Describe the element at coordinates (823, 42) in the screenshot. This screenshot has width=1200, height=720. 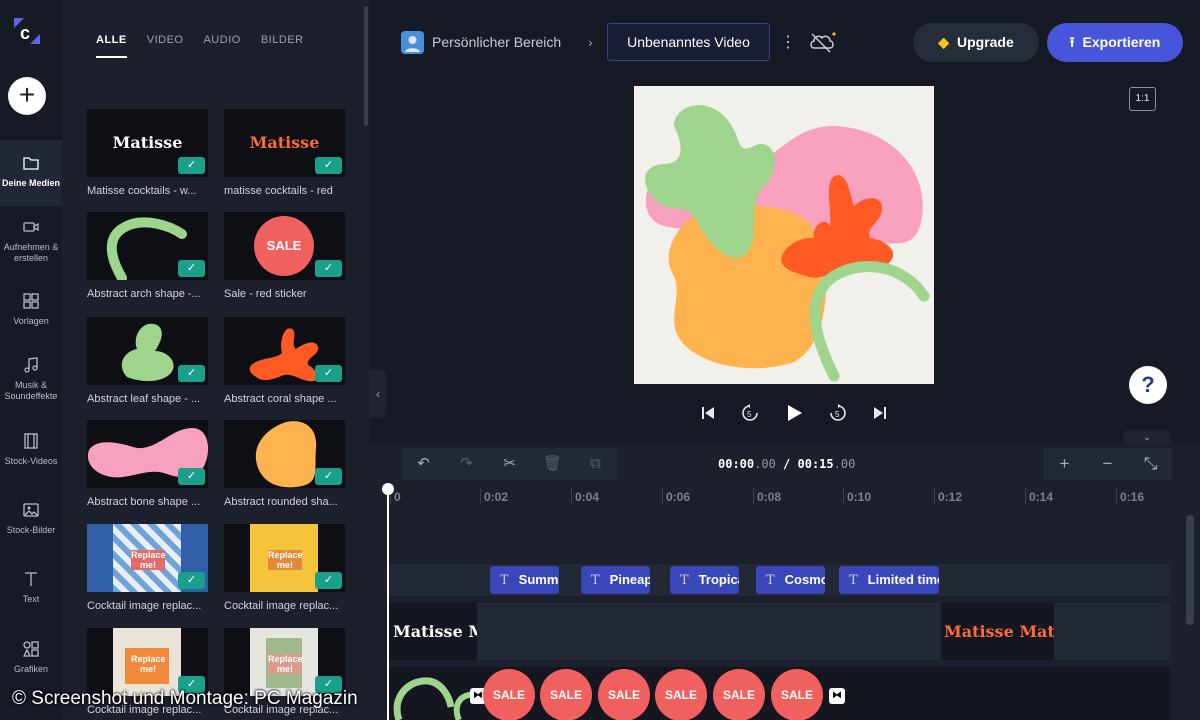
I see `cloud-off-icon` at that location.